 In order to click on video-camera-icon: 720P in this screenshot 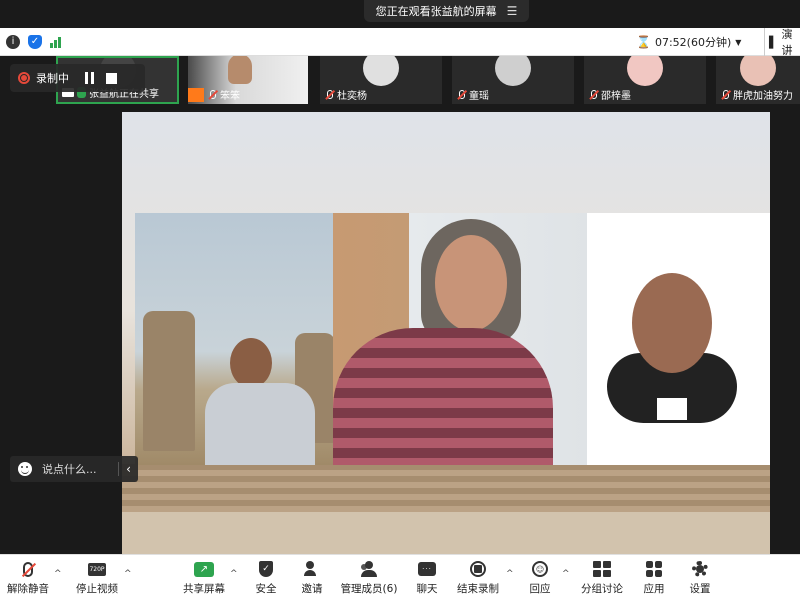, I will do `click(97, 569)`.